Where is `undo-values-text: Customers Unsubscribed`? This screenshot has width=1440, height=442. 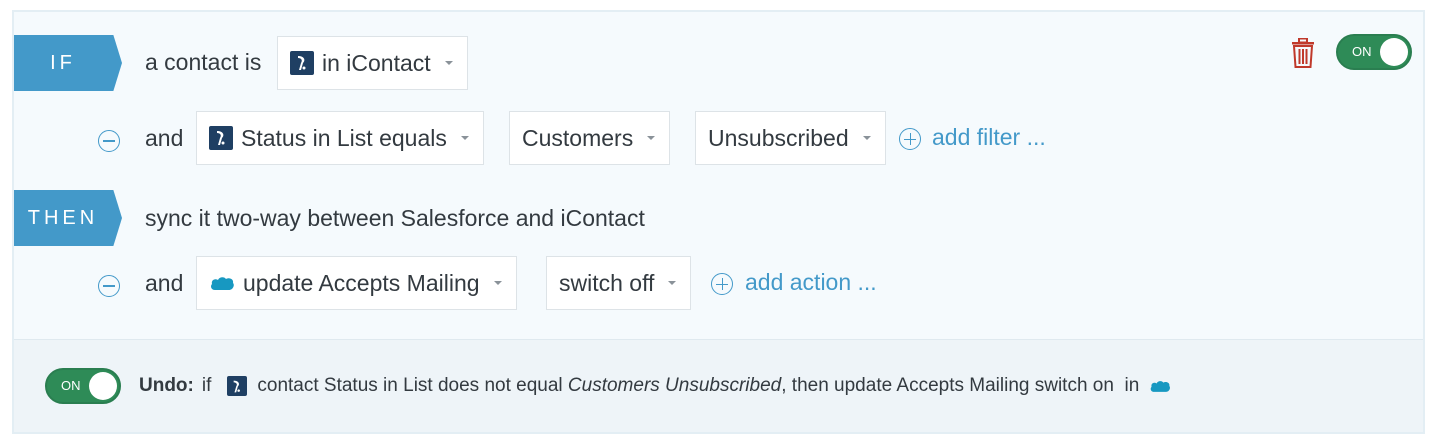 undo-values-text: Customers Unsubscribed is located at coordinates (674, 385).